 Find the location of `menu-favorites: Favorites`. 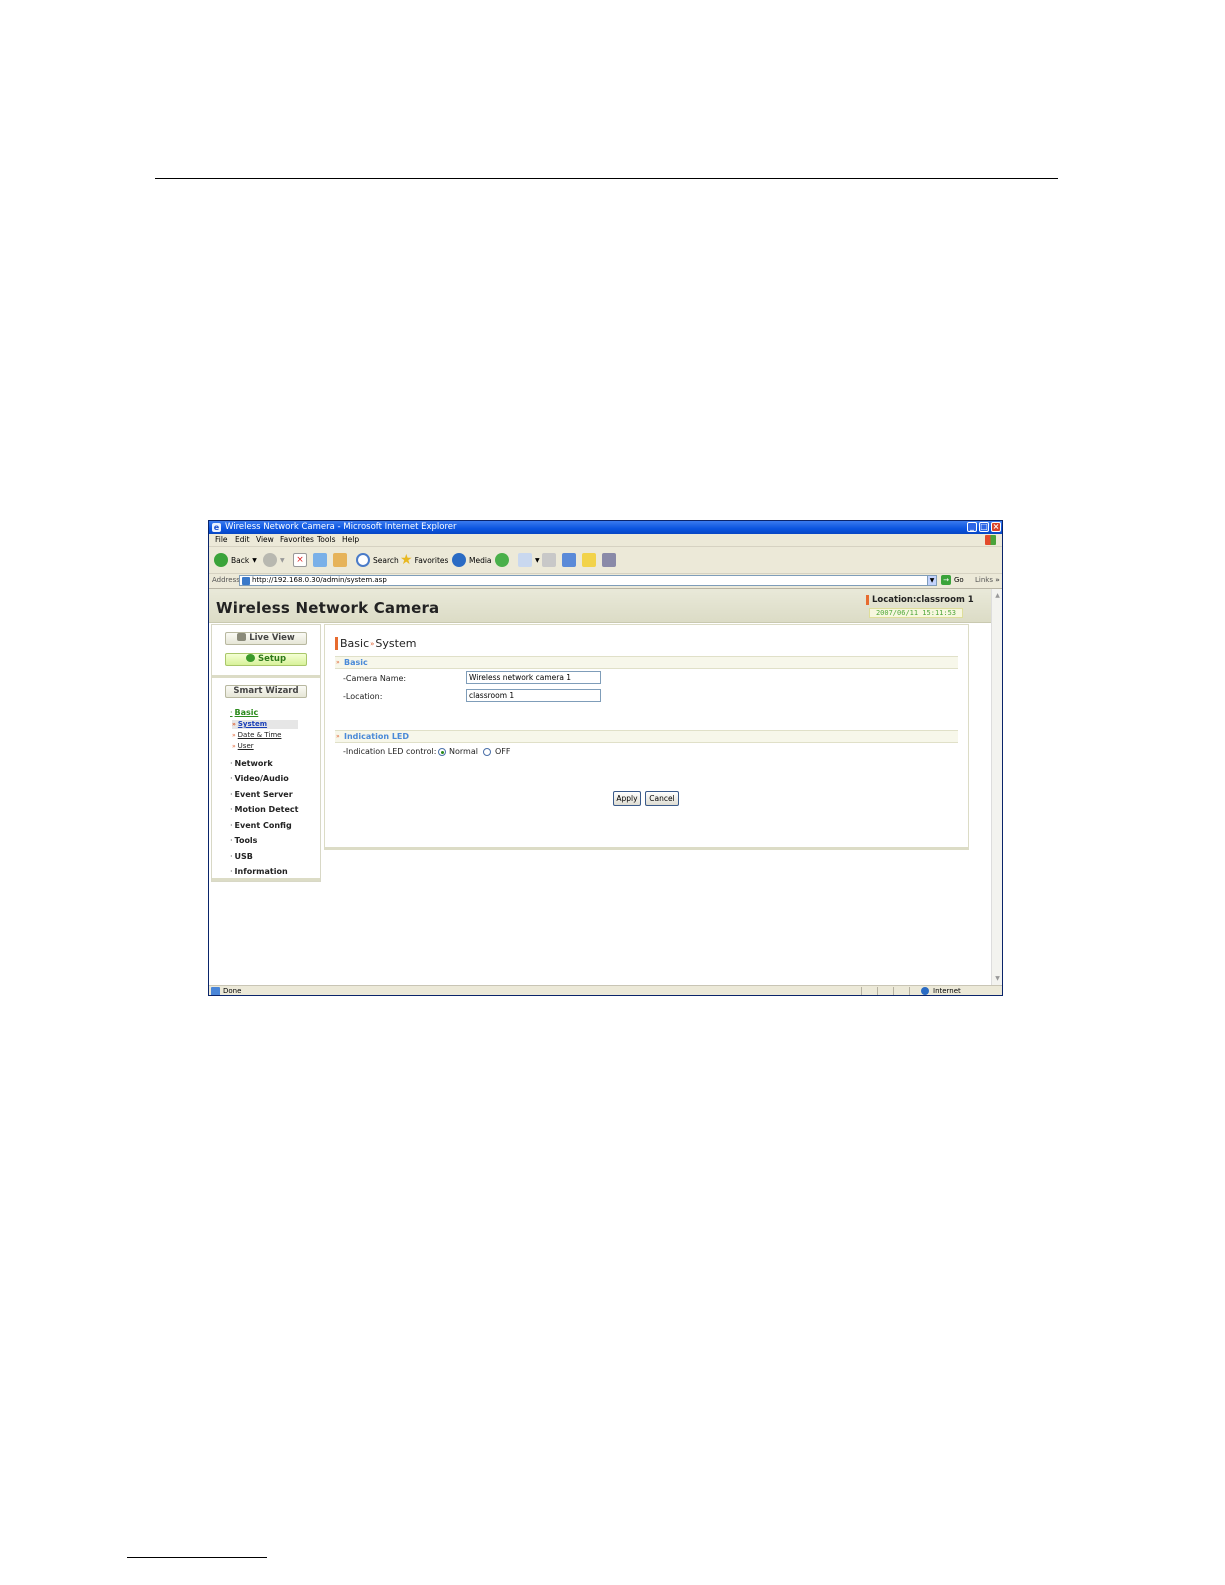

menu-favorites: Favorites is located at coordinates (297, 540).